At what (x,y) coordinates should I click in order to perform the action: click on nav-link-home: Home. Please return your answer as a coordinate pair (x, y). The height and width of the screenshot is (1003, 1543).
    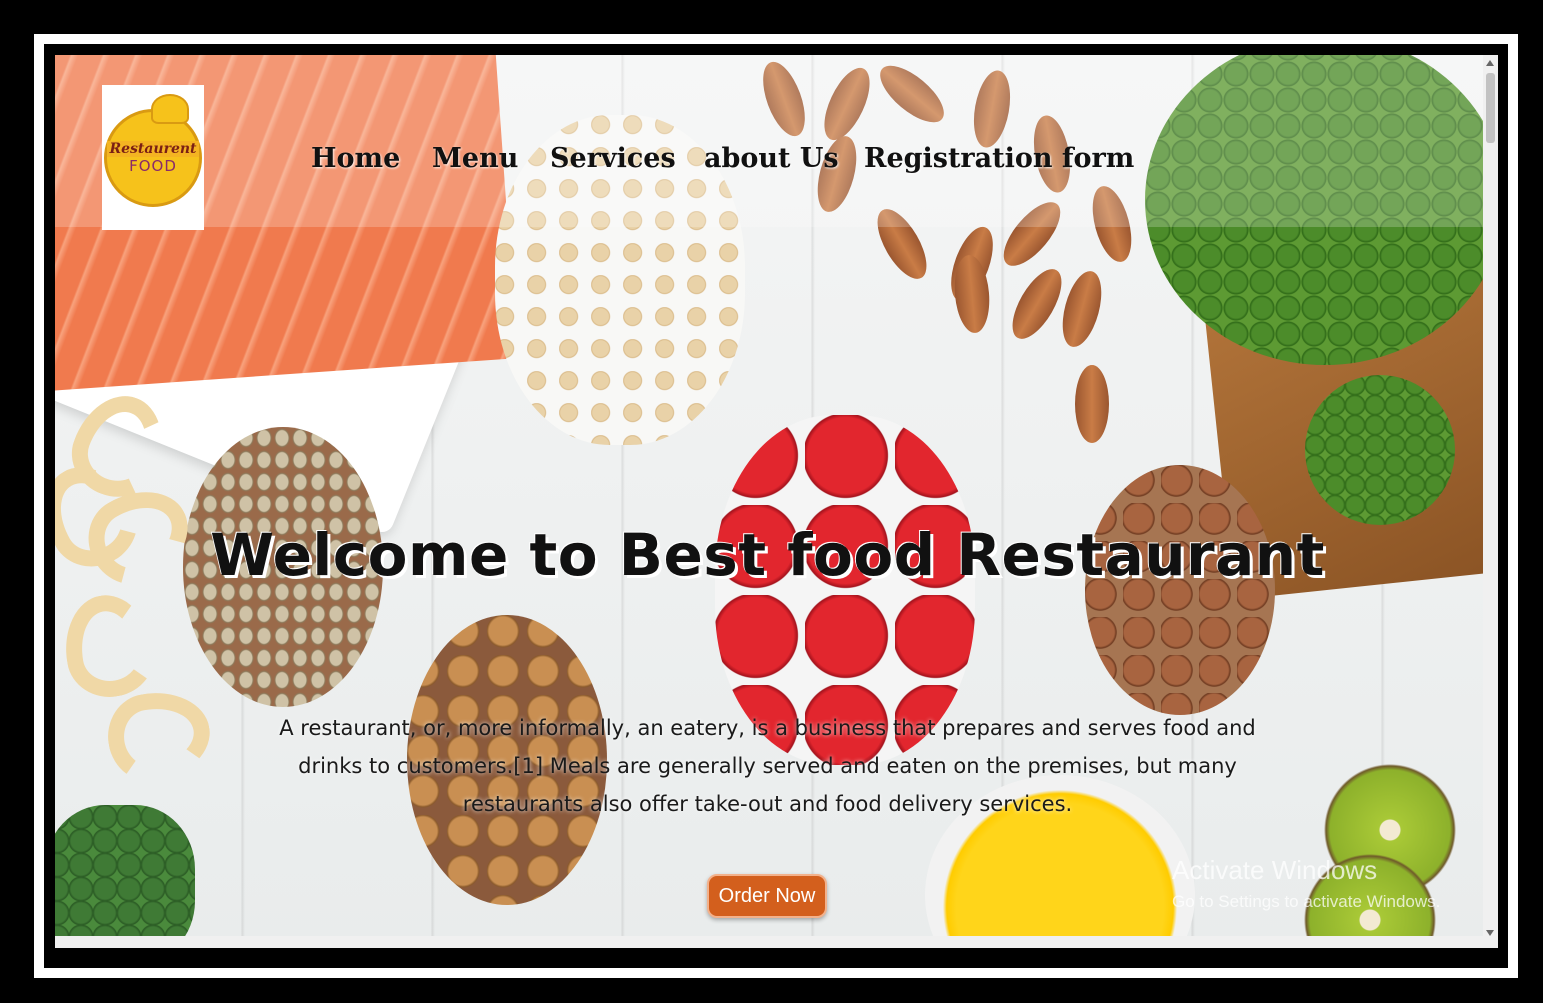
    Looking at the image, I should click on (355, 158).